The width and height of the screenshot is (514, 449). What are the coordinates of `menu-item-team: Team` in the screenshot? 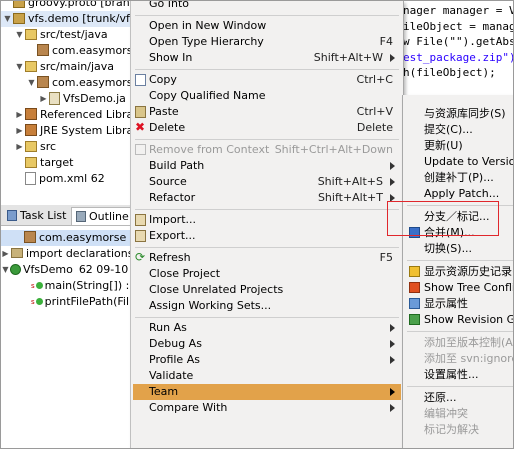 It's located at (267, 392).